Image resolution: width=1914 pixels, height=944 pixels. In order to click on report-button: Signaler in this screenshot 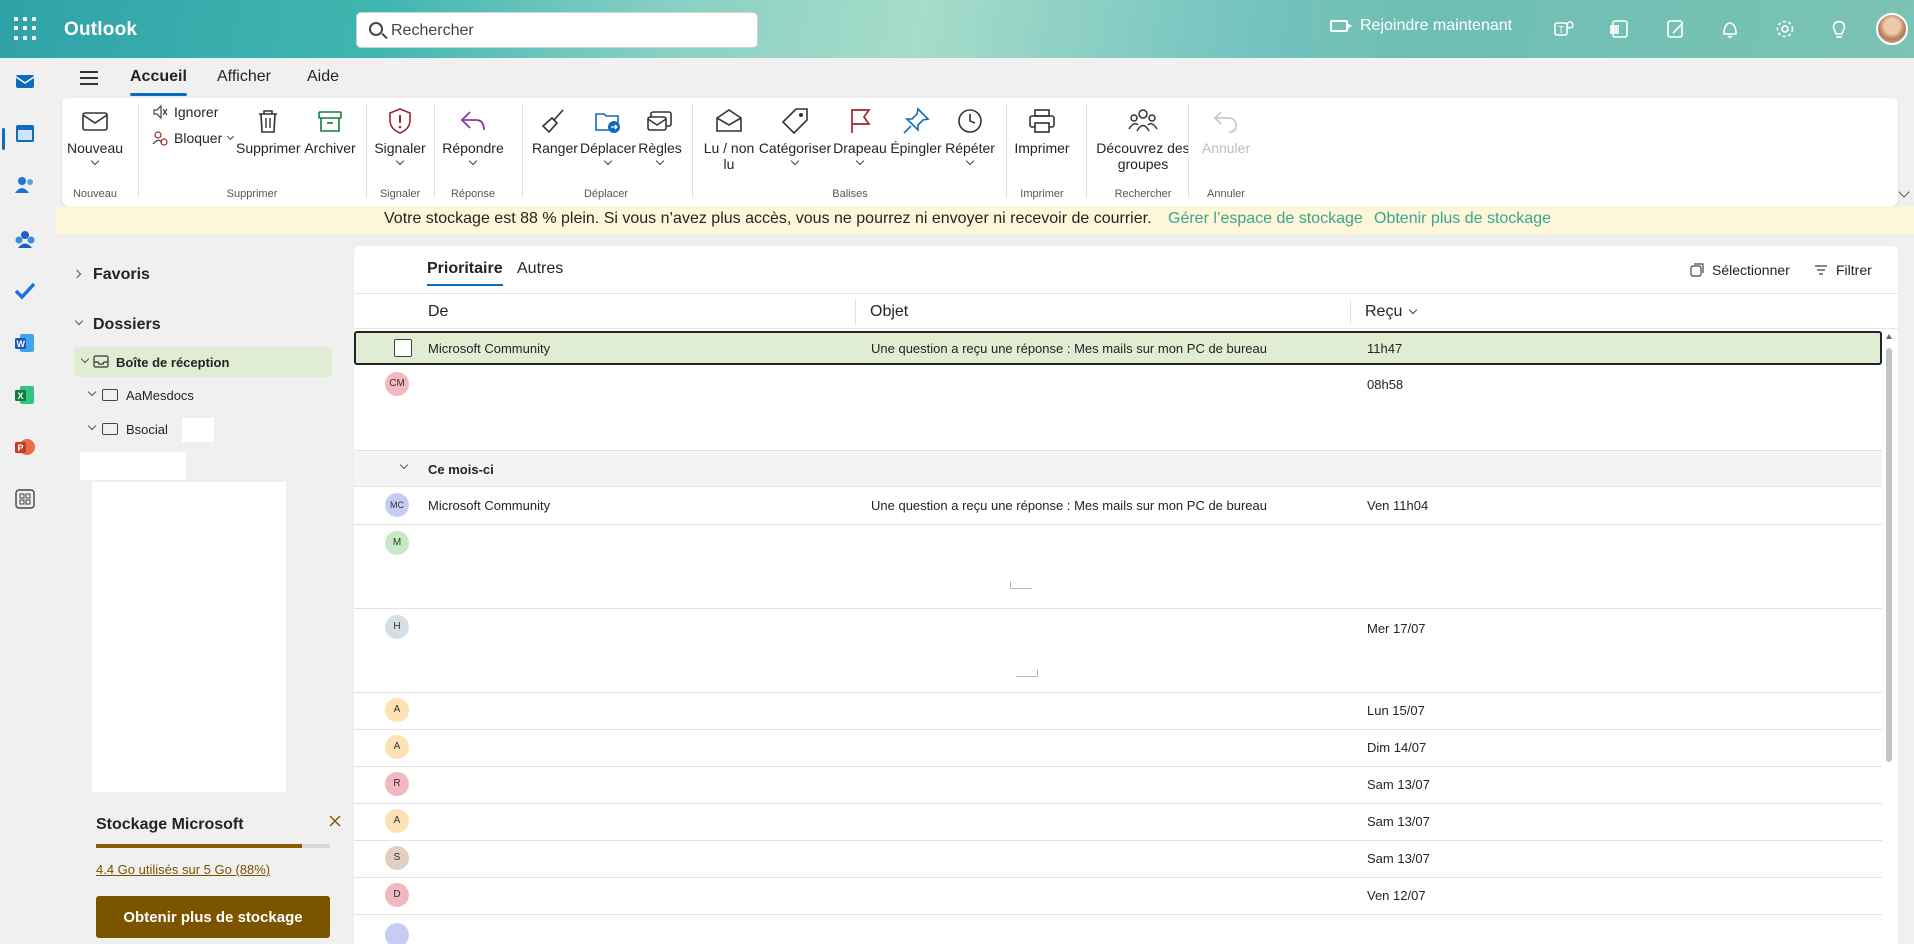, I will do `click(400, 136)`.